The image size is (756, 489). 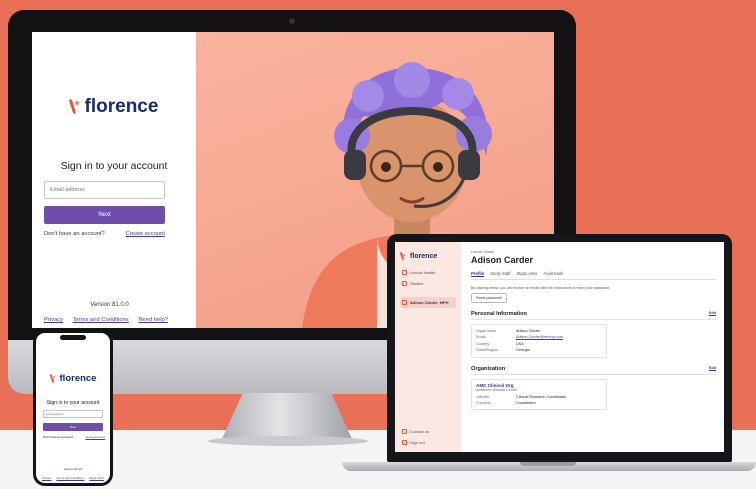 What do you see at coordinates (487, 350) in the screenshot?
I see `info-label: State/Region` at bounding box center [487, 350].